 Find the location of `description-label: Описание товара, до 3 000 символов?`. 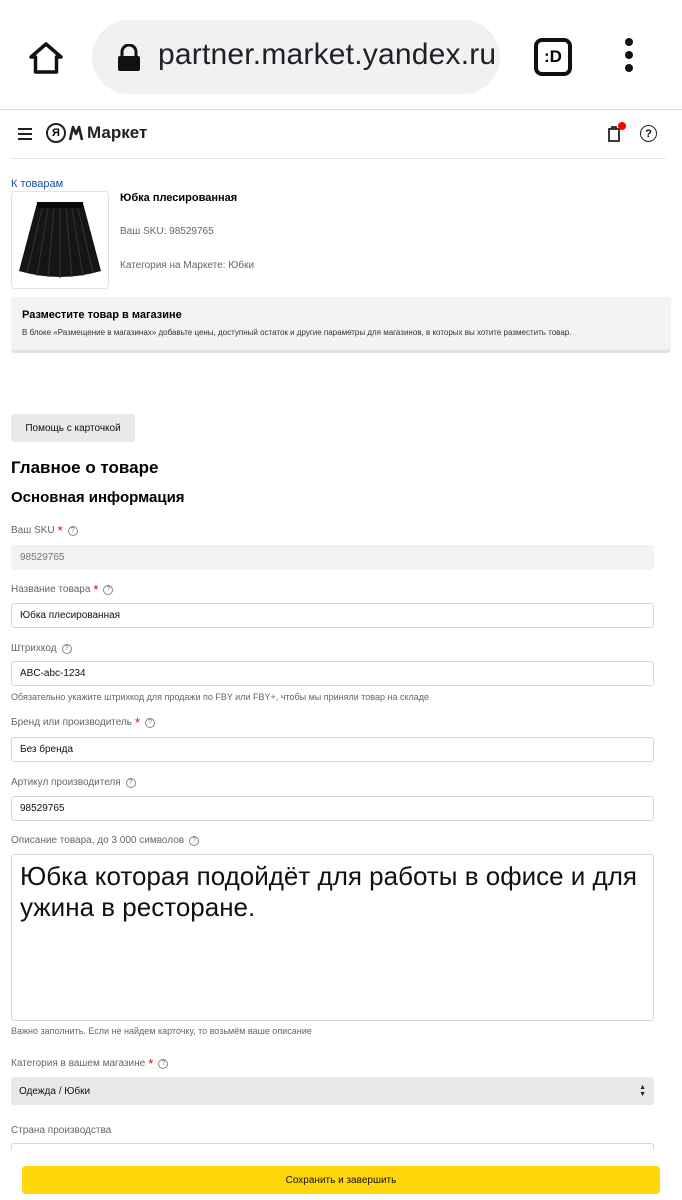

description-label: Описание товара, до 3 000 символов? is located at coordinates (105, 840).